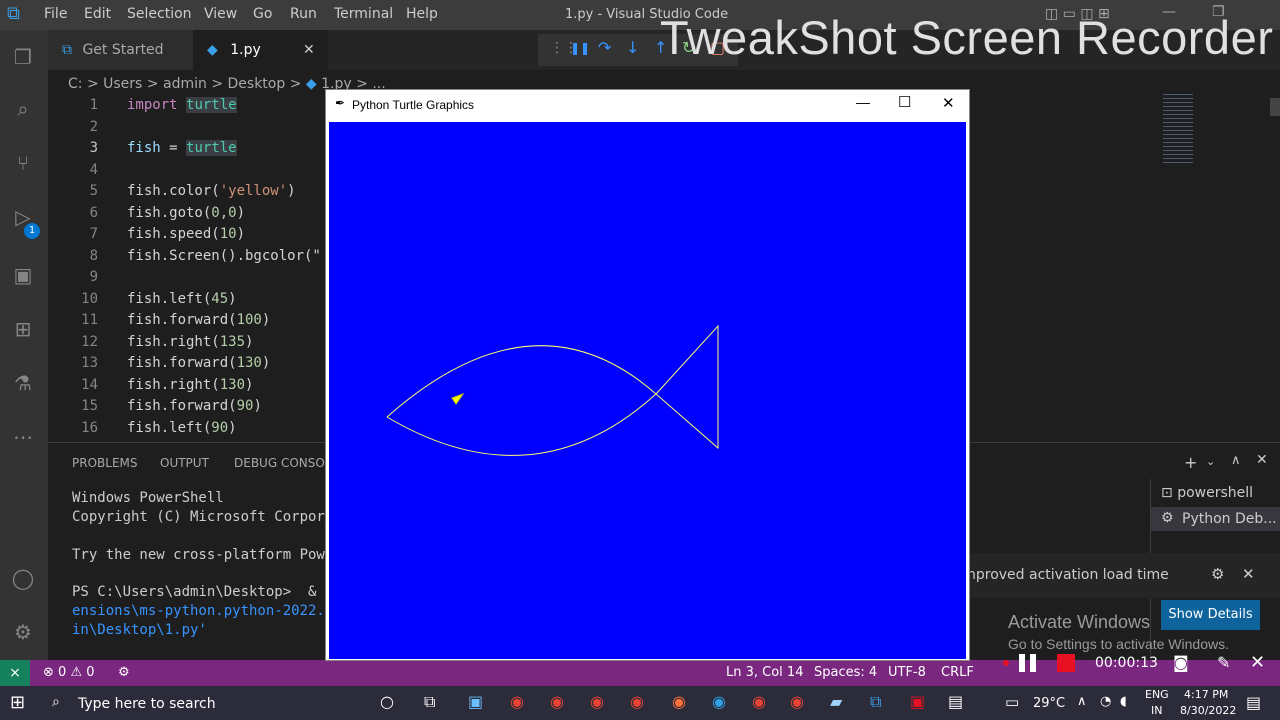 Image resolution: width=1280 pixels, height=720 pixels. I want to click on number: 10, so click(228, 234).